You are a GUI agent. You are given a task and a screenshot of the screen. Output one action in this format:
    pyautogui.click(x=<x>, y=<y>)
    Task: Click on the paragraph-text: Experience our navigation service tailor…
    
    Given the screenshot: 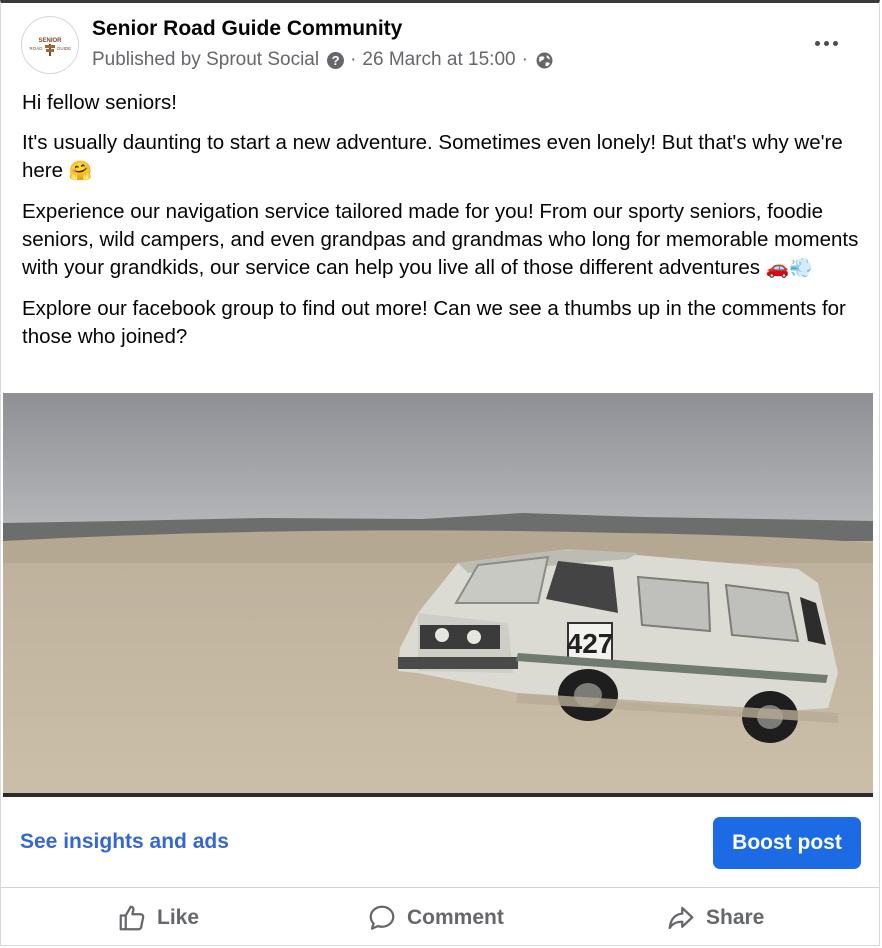 What is the action you would take?
    pyautogui.click(x=440, y=239)
    